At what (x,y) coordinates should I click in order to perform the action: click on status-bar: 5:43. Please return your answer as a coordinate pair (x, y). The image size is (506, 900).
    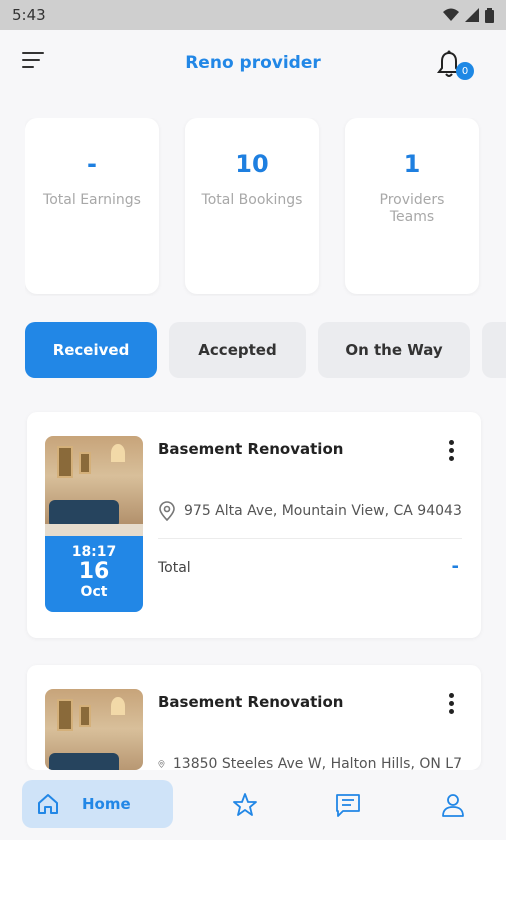
    Looking at the image, I should click on (253, 15).